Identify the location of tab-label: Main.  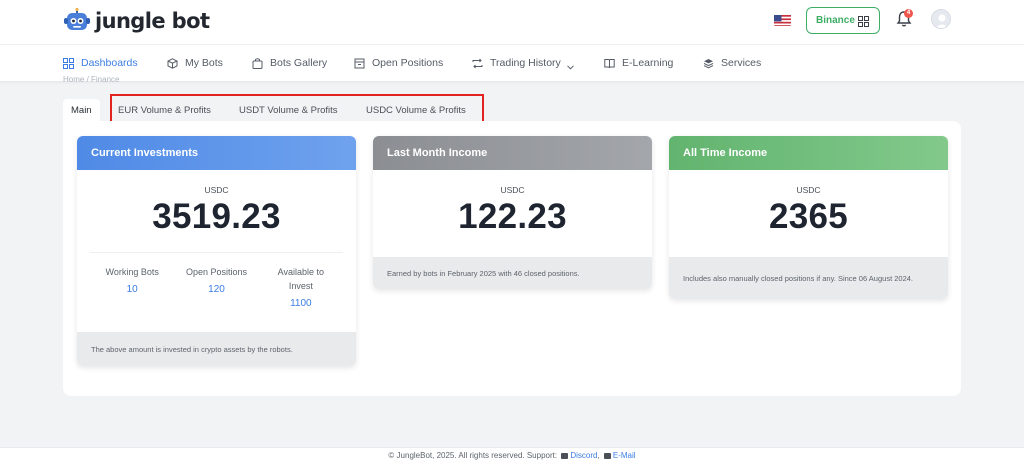
(81, 110).